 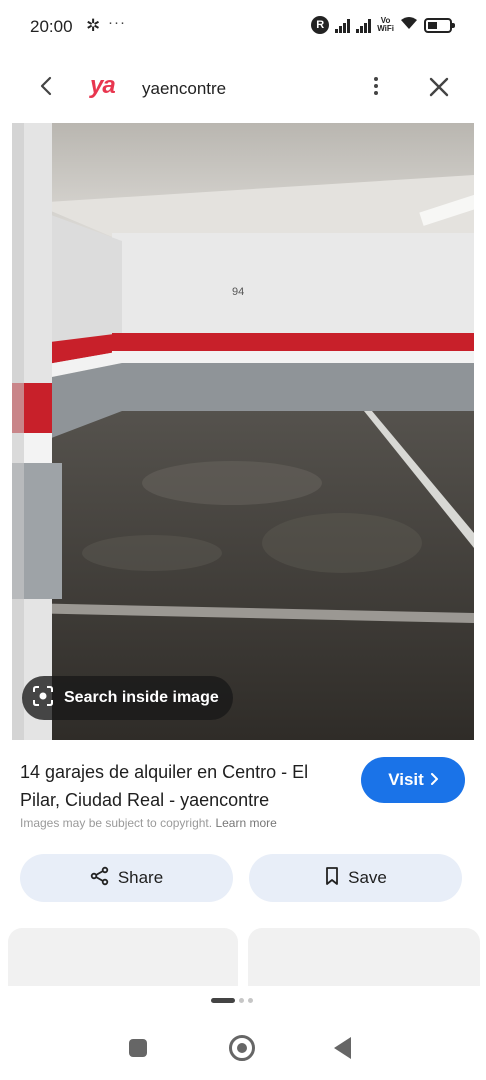 I want to click on copyright-text: Images may be subject to copyright., so click(x=116, y=823).